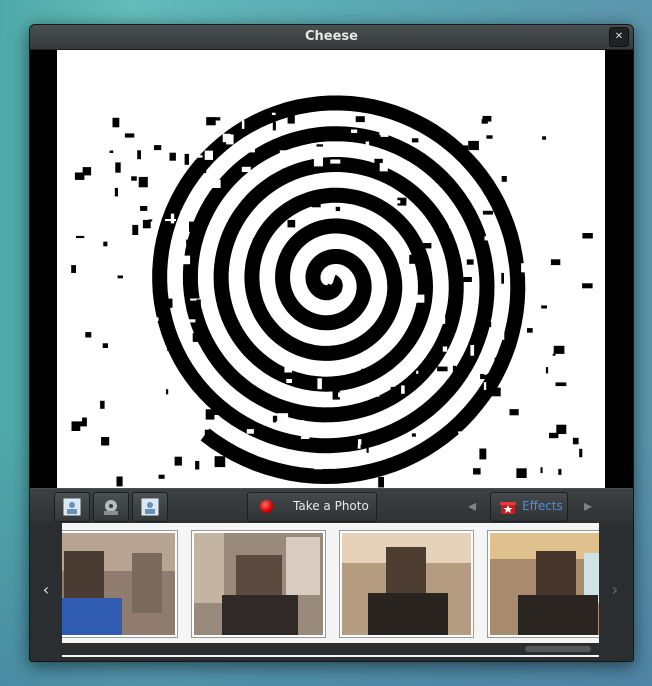 The height and width of the screenshot is (686, 652). I want to click on window-title: Cheese, so click(331, 36).